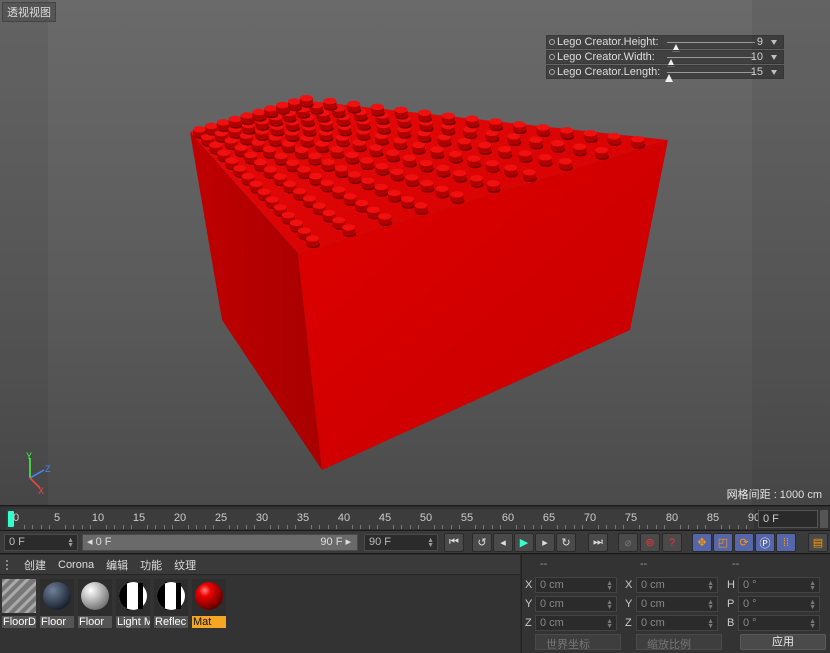 This screenshot has height=653, width=830. Describe the element at coordinates (221, 518) in the screenshot. I see `timeline-tick-label: 25` at that location.